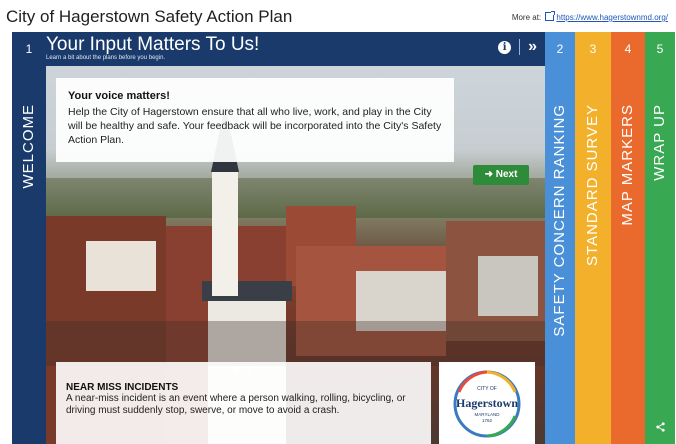  What do you see at coordinates (559, 220) in the screenshot?
I see `tab-label: SAFETY CONCERN RANKING` at bounding box center [559, 220].